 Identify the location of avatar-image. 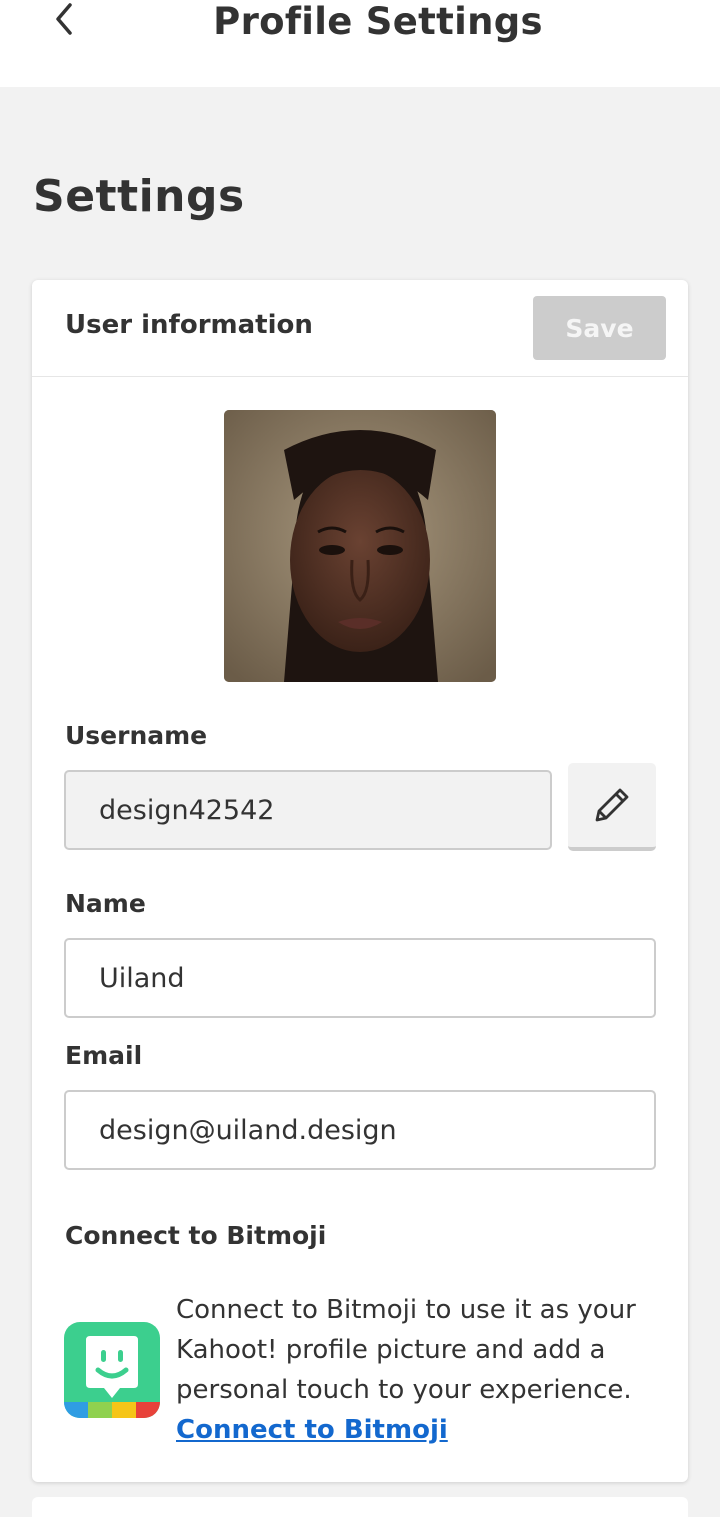
(360, 546).